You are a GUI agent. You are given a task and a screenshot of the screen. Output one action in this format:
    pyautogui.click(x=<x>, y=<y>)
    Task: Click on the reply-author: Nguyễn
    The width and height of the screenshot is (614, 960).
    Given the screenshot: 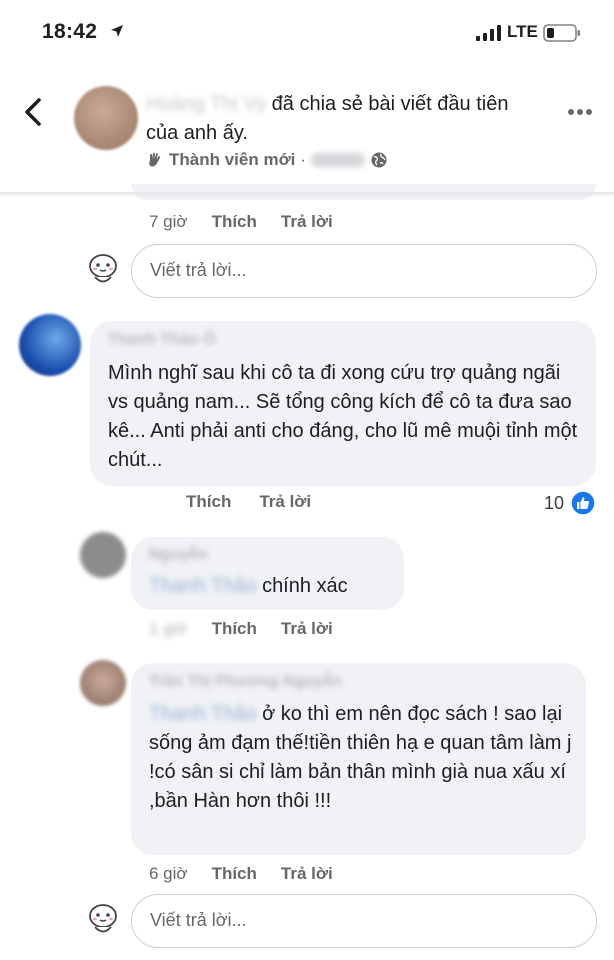 What is the action you would take?
    pyautogui.click(x=178, y=555)
    